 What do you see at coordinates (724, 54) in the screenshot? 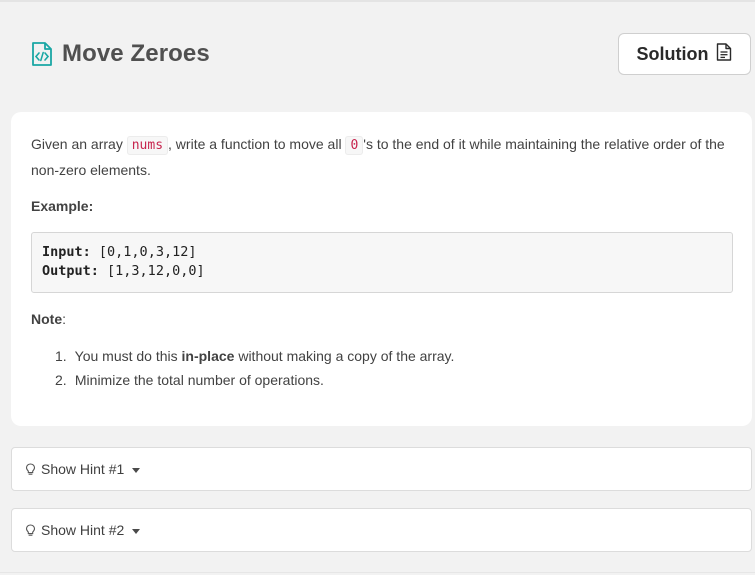
I see `document-icon` at bounding box center [724, 54].